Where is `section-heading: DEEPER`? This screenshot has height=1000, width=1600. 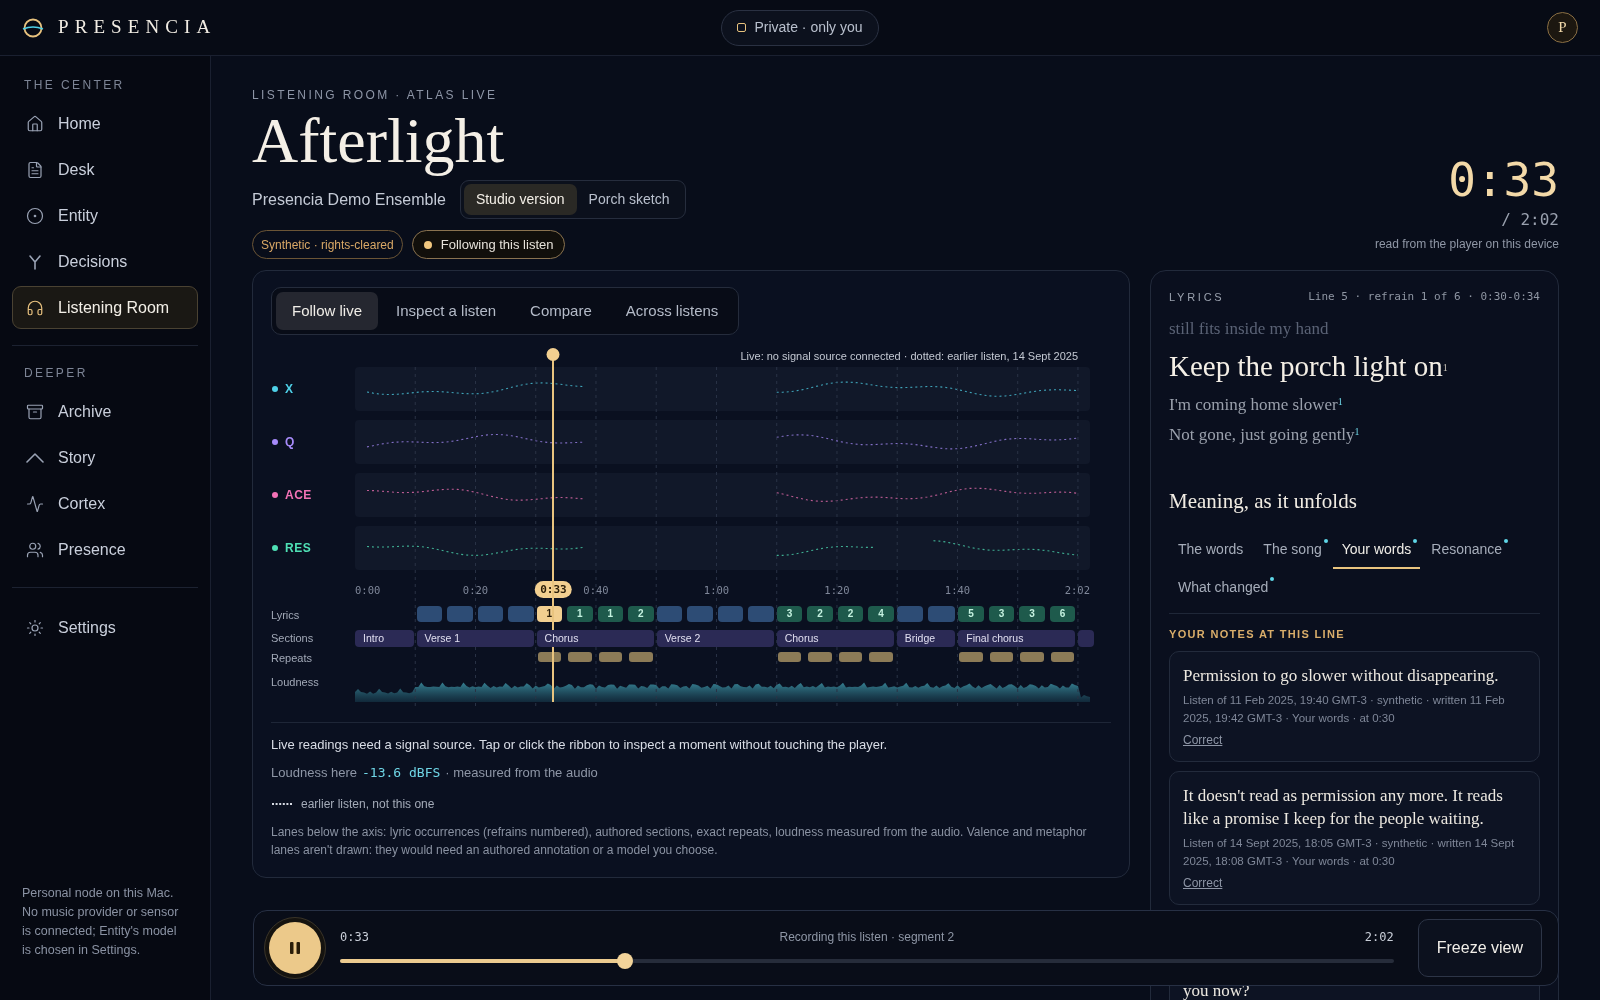 section-heading: DEEPER is located at coordinates (56, 373).